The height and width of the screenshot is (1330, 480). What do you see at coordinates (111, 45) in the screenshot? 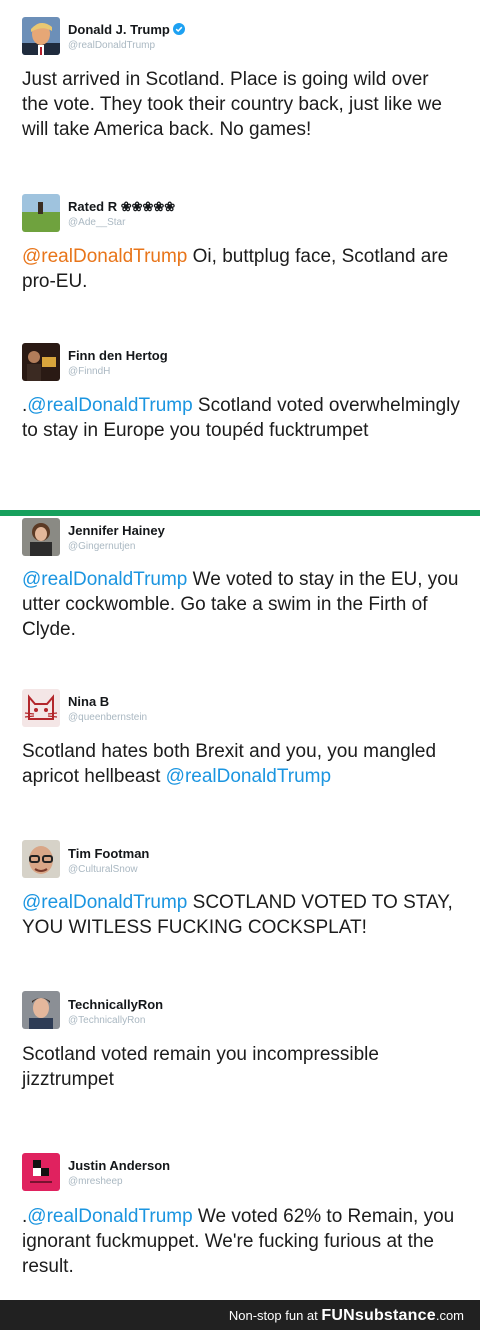
I see `author-handle: @realDonaldTrump` at bounding box center [111, 45].